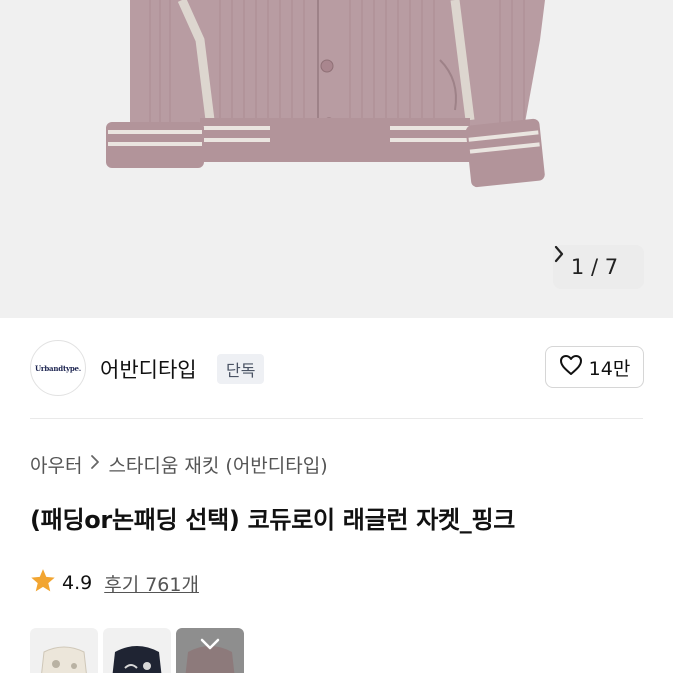  I want to click on chevron-right-icon, so click(95, 464).